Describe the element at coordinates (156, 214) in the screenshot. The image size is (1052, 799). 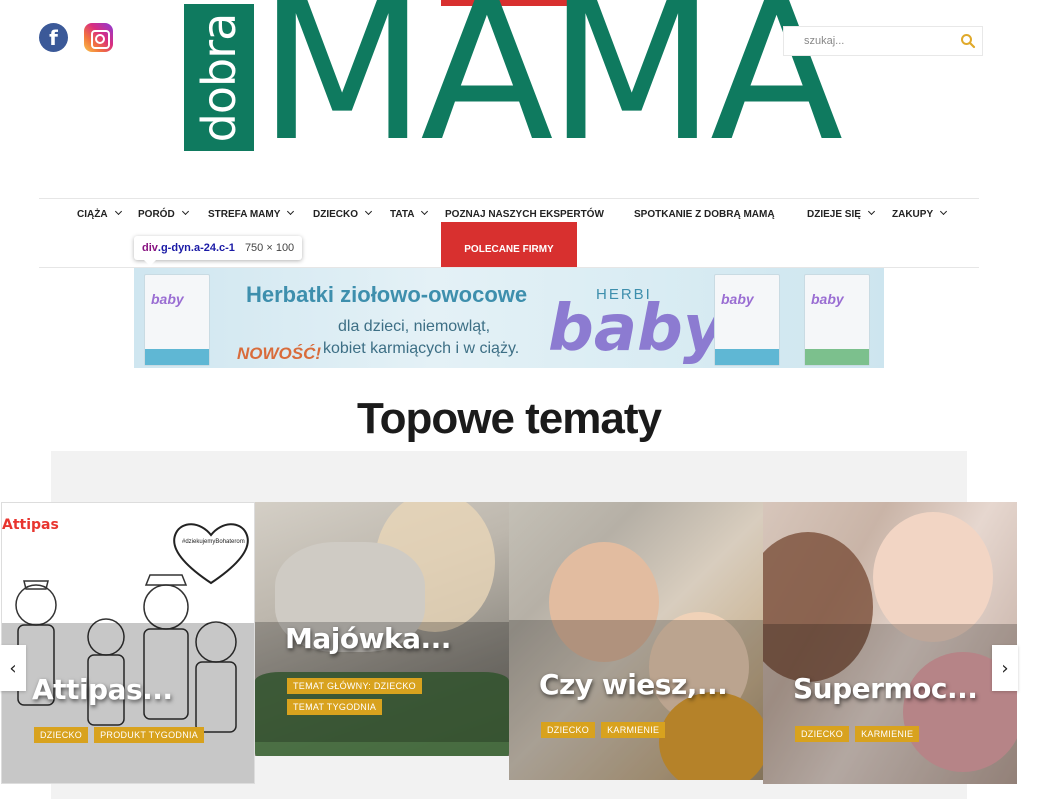
I see `nav-label: PORÓD` at that location.